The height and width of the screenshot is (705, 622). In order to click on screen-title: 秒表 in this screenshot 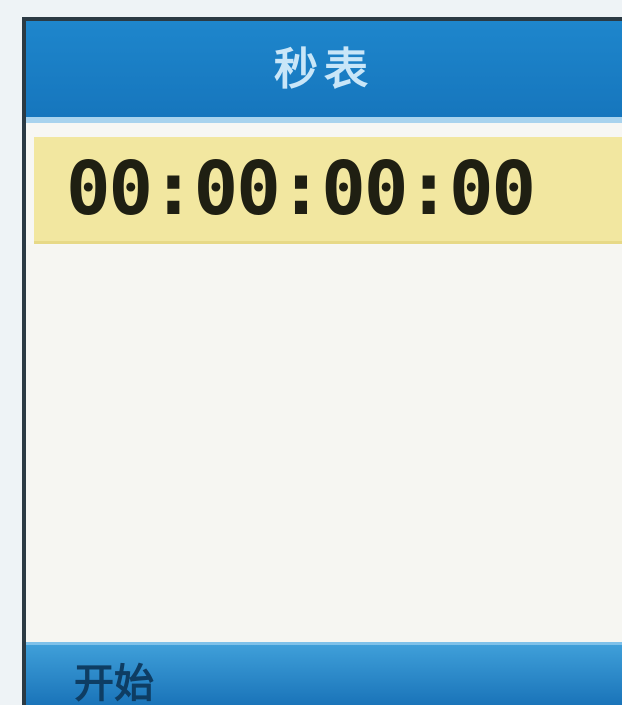, I will do `click(324, 69)`.